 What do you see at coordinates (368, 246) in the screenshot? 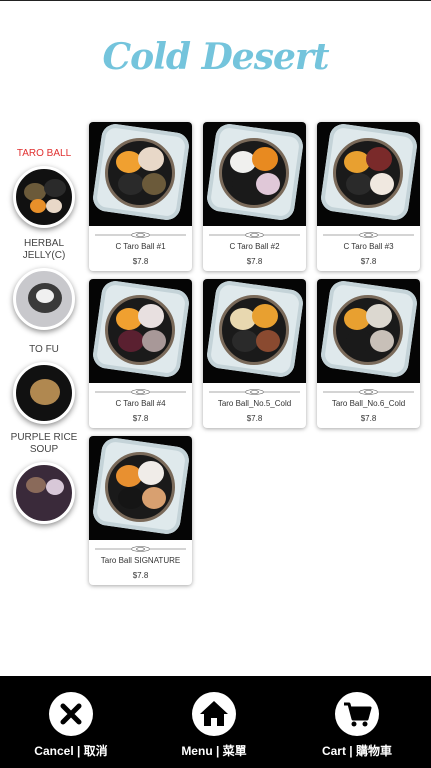
I see `product-name: C Taro Ball #3` at bounding box center [368, 246].